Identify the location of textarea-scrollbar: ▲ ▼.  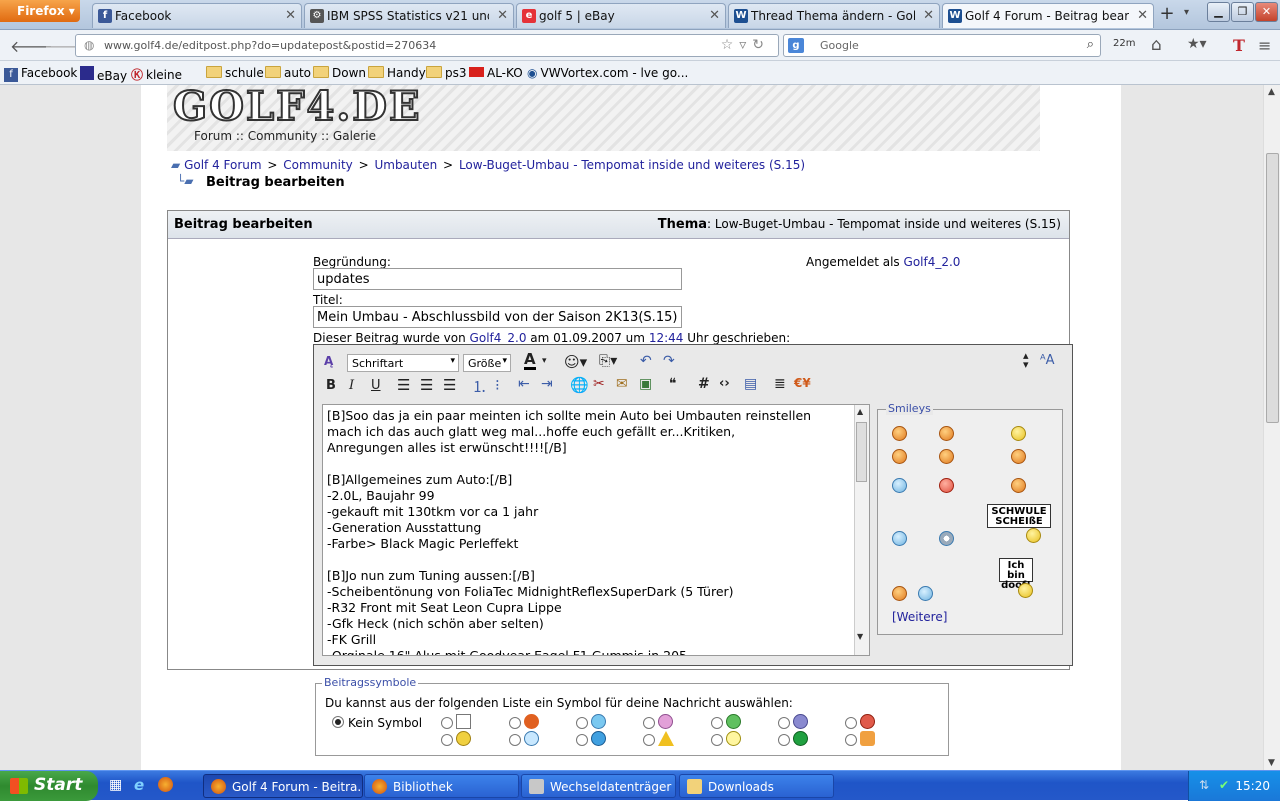
(861, 530).